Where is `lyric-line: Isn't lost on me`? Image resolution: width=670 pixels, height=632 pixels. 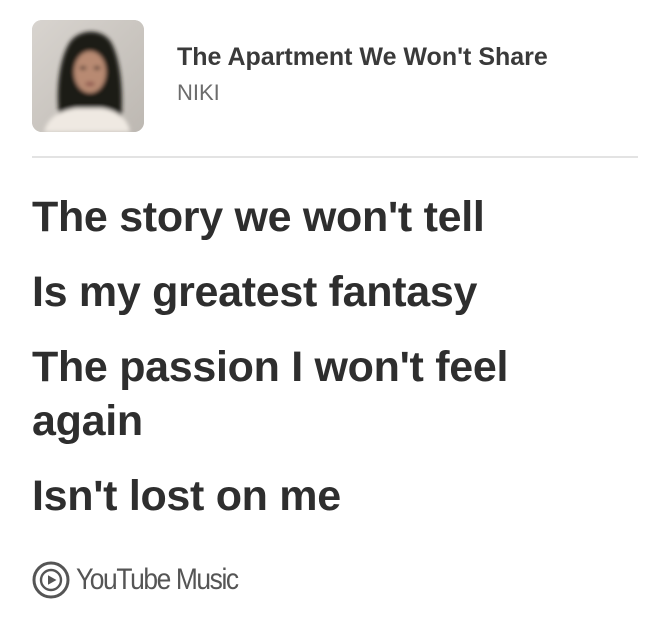 lyric-line: Isn't lost on me is located at coordinates (186, 496).